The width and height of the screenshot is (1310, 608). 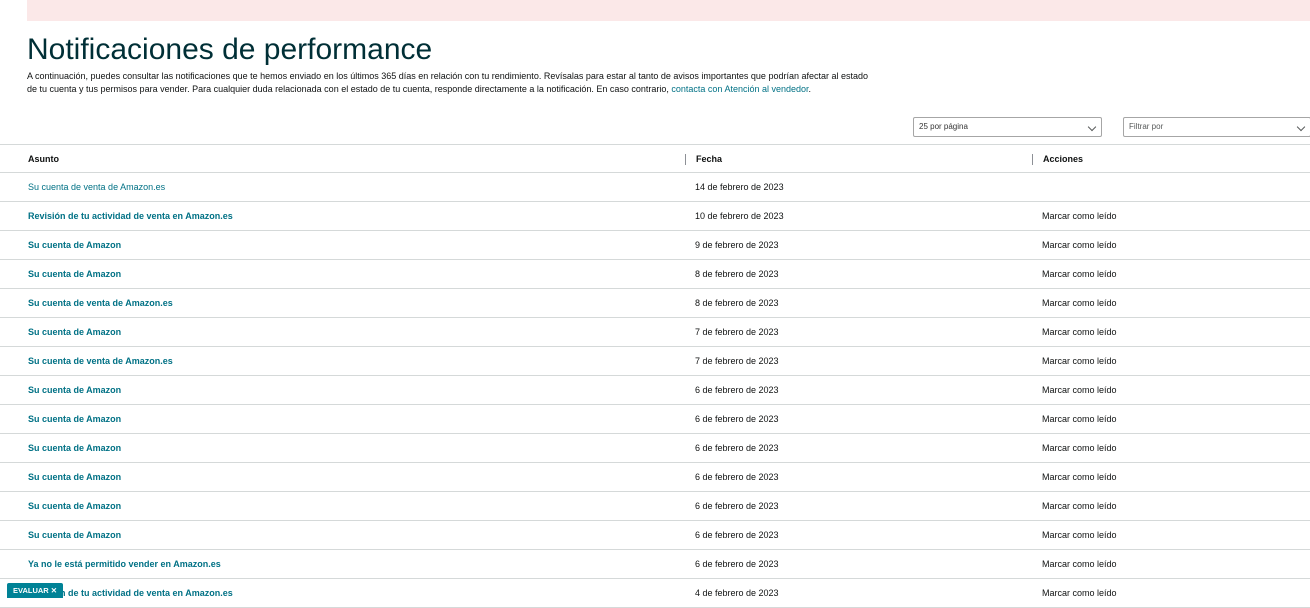 What do you see at coordinates (739, 89) in the screenshot?
I see `contact-seller-support-link: contacta con Atención al vendedor` at bounding box center [739, 89].